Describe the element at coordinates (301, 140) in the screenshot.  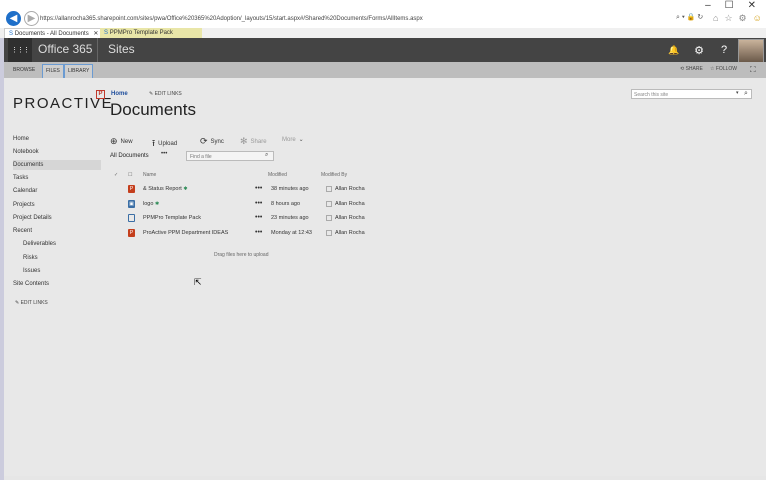
I see `chevron-down-icon: ⌄` at that location.